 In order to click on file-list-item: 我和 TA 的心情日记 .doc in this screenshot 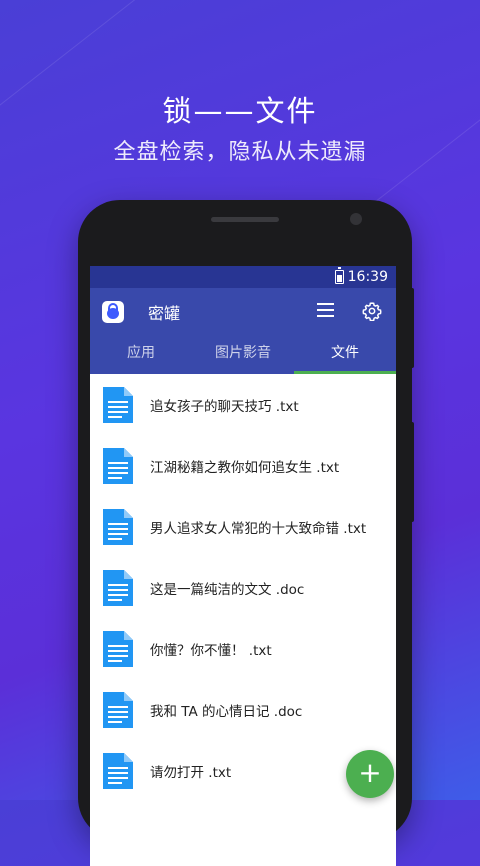, I will do `click(243, 709)`.